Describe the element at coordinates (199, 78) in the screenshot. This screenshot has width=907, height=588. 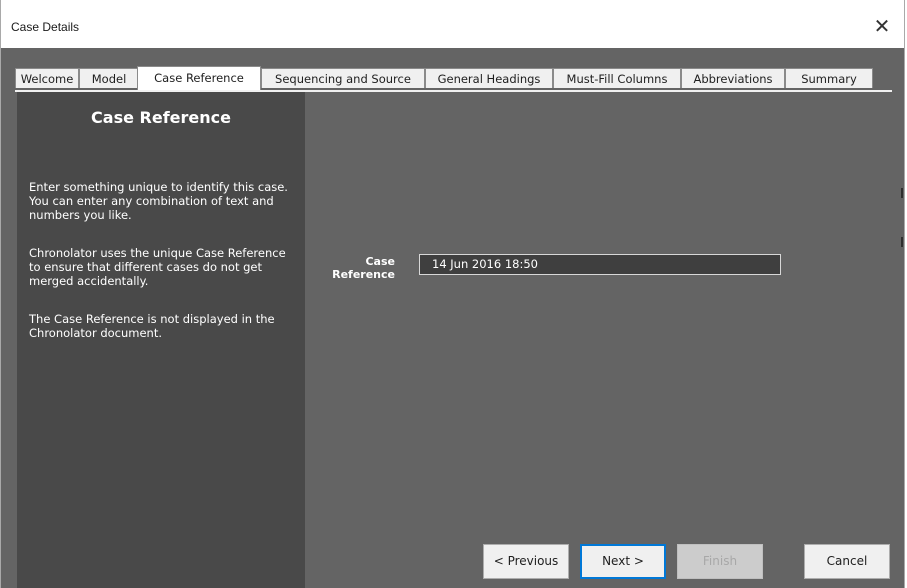
I see `tab-case-reference: Case Reference` at that location.